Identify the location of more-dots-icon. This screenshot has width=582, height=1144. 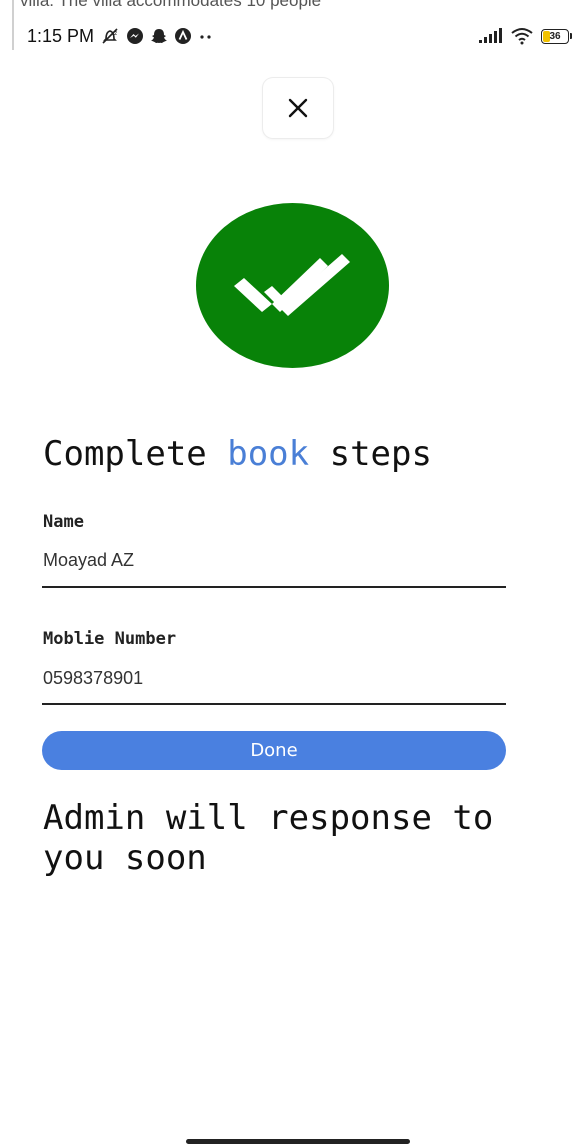
(206, 36).